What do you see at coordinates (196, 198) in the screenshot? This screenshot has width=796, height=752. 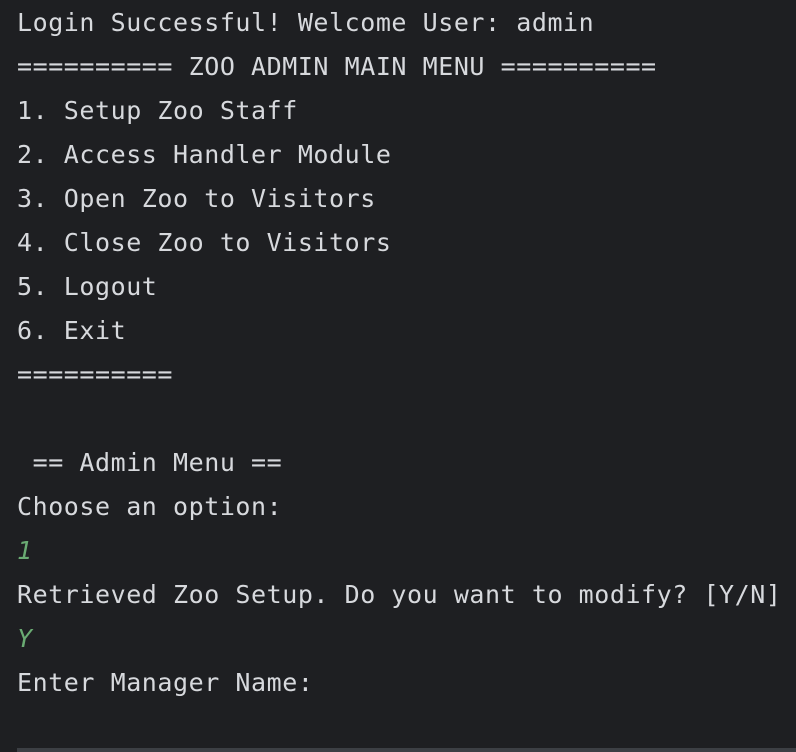 I see `console-line-option-3: 3. Open Zoo to Visitors` at bounding box center [196, 198].